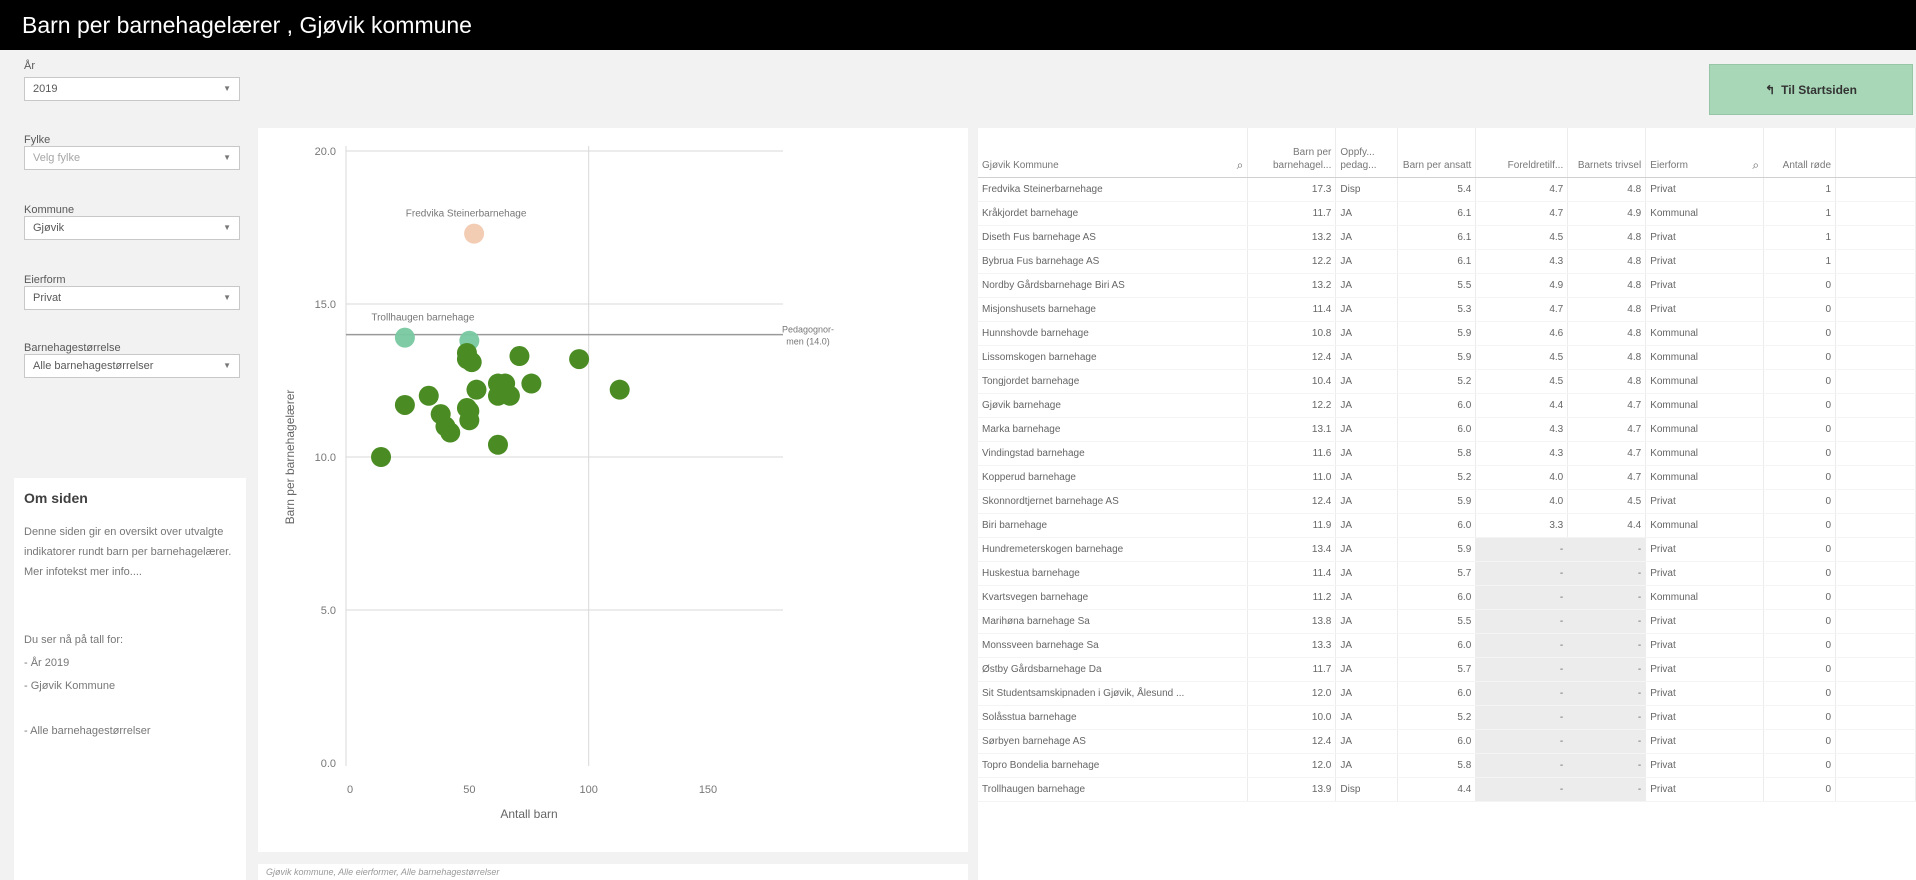 This screenshot has height=880, width=1916. What do you see at coordinates (1875, 153) in the screenshot?
I see `column-header-spacer` at bounding box center [1875, 153].